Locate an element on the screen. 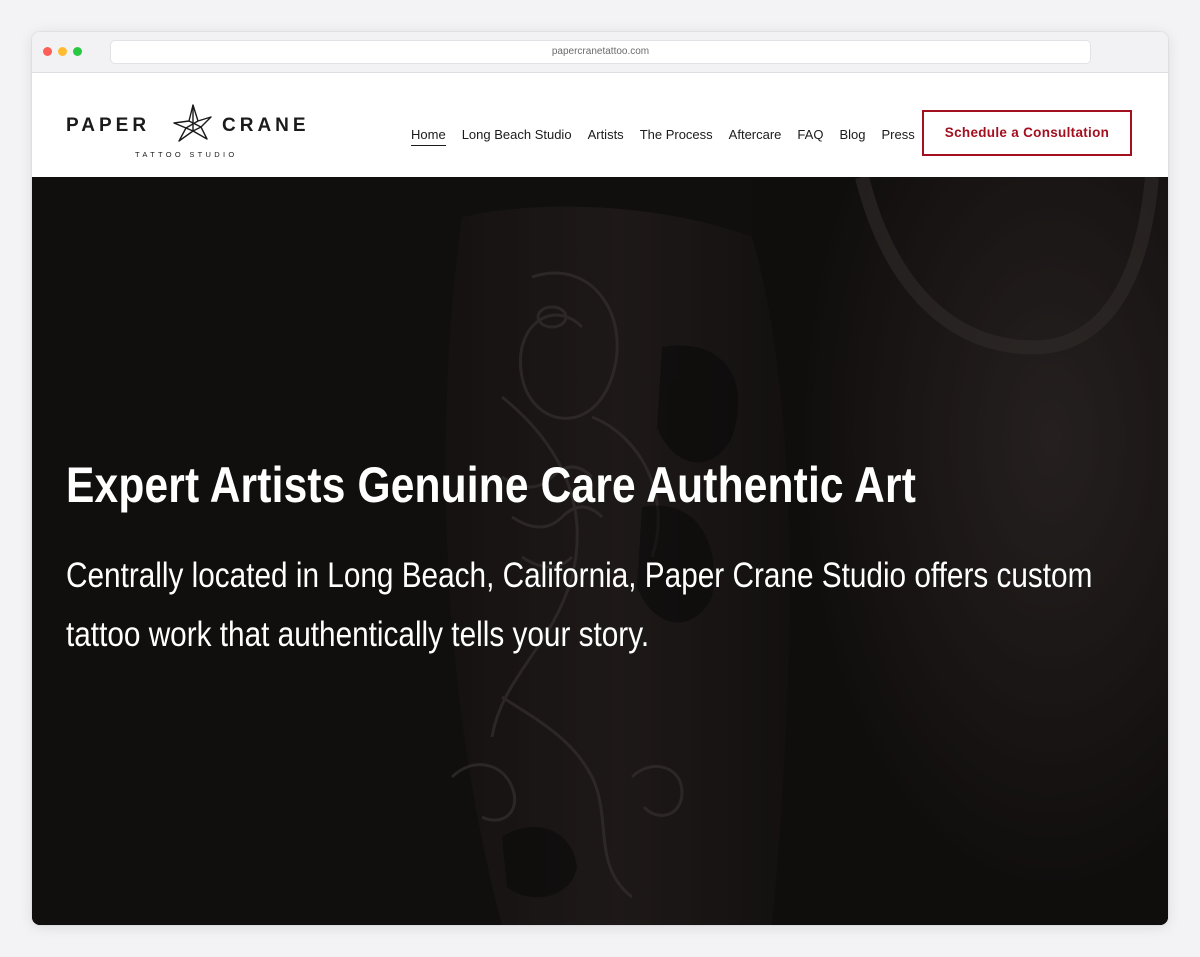 This screenshot has height=957, width=1200. address-bar: papercranetattoo.com is located at coordinates (600, 52).